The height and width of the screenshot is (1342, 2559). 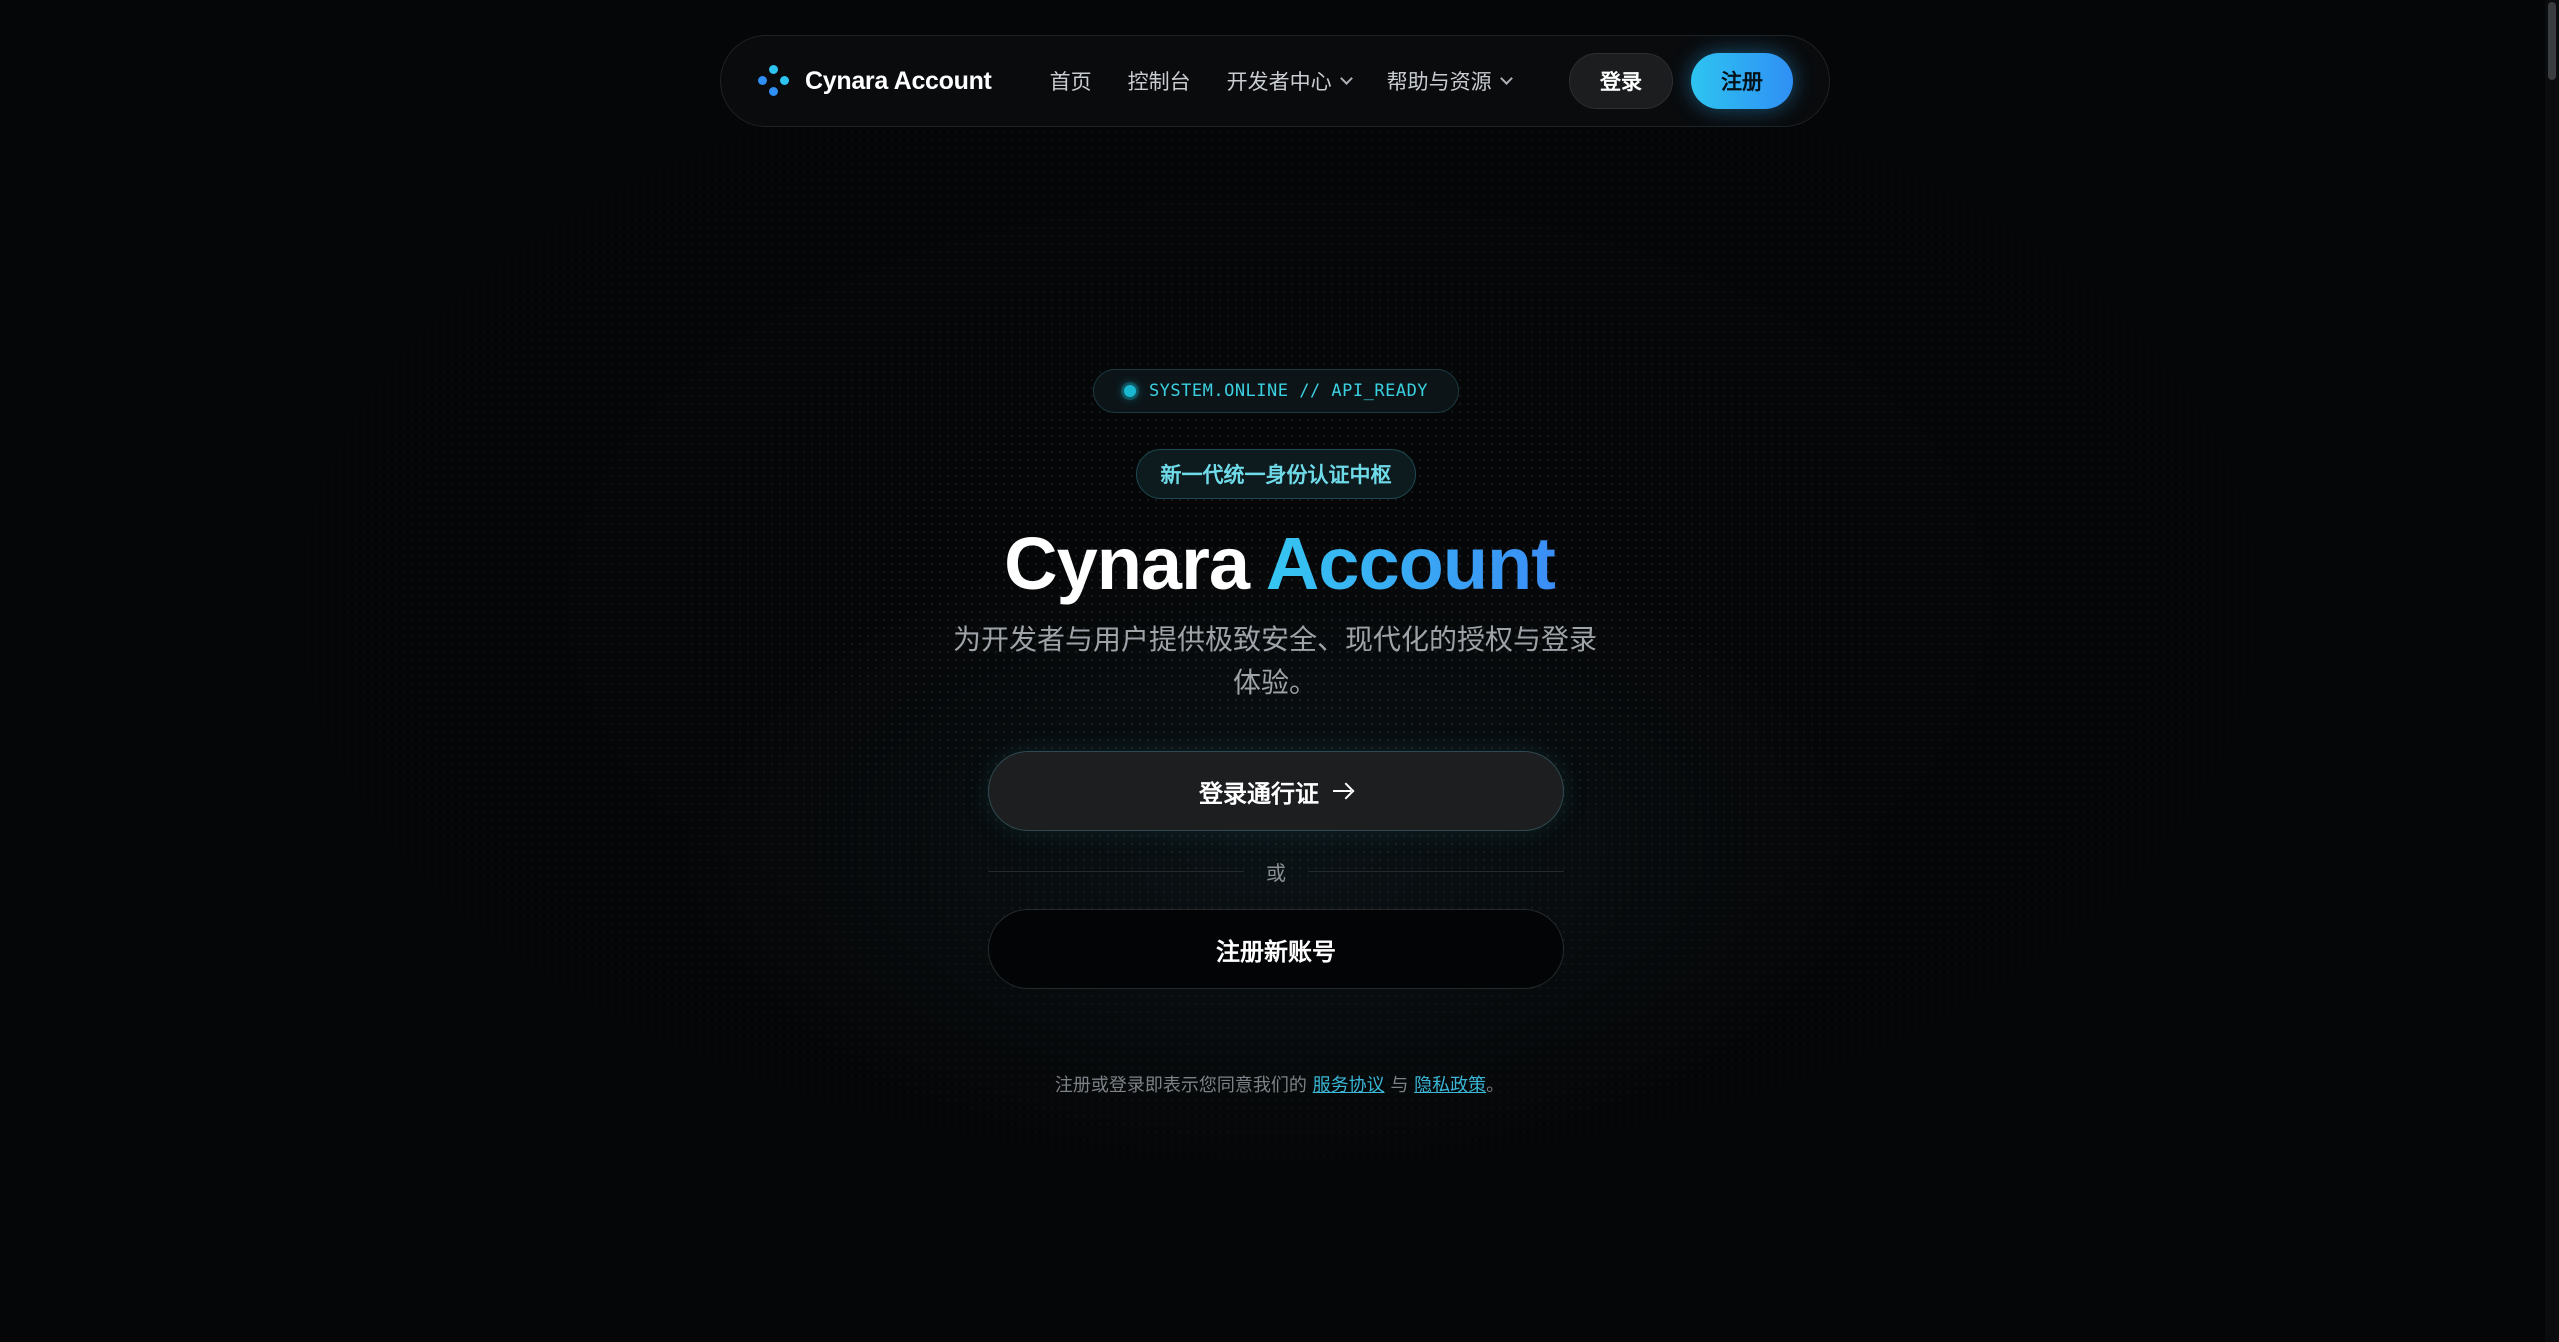 What do you see at coordinates (1343, 791) in the screenshot?
I see `arrow-right-icon` at bounding box center [1343, 791].